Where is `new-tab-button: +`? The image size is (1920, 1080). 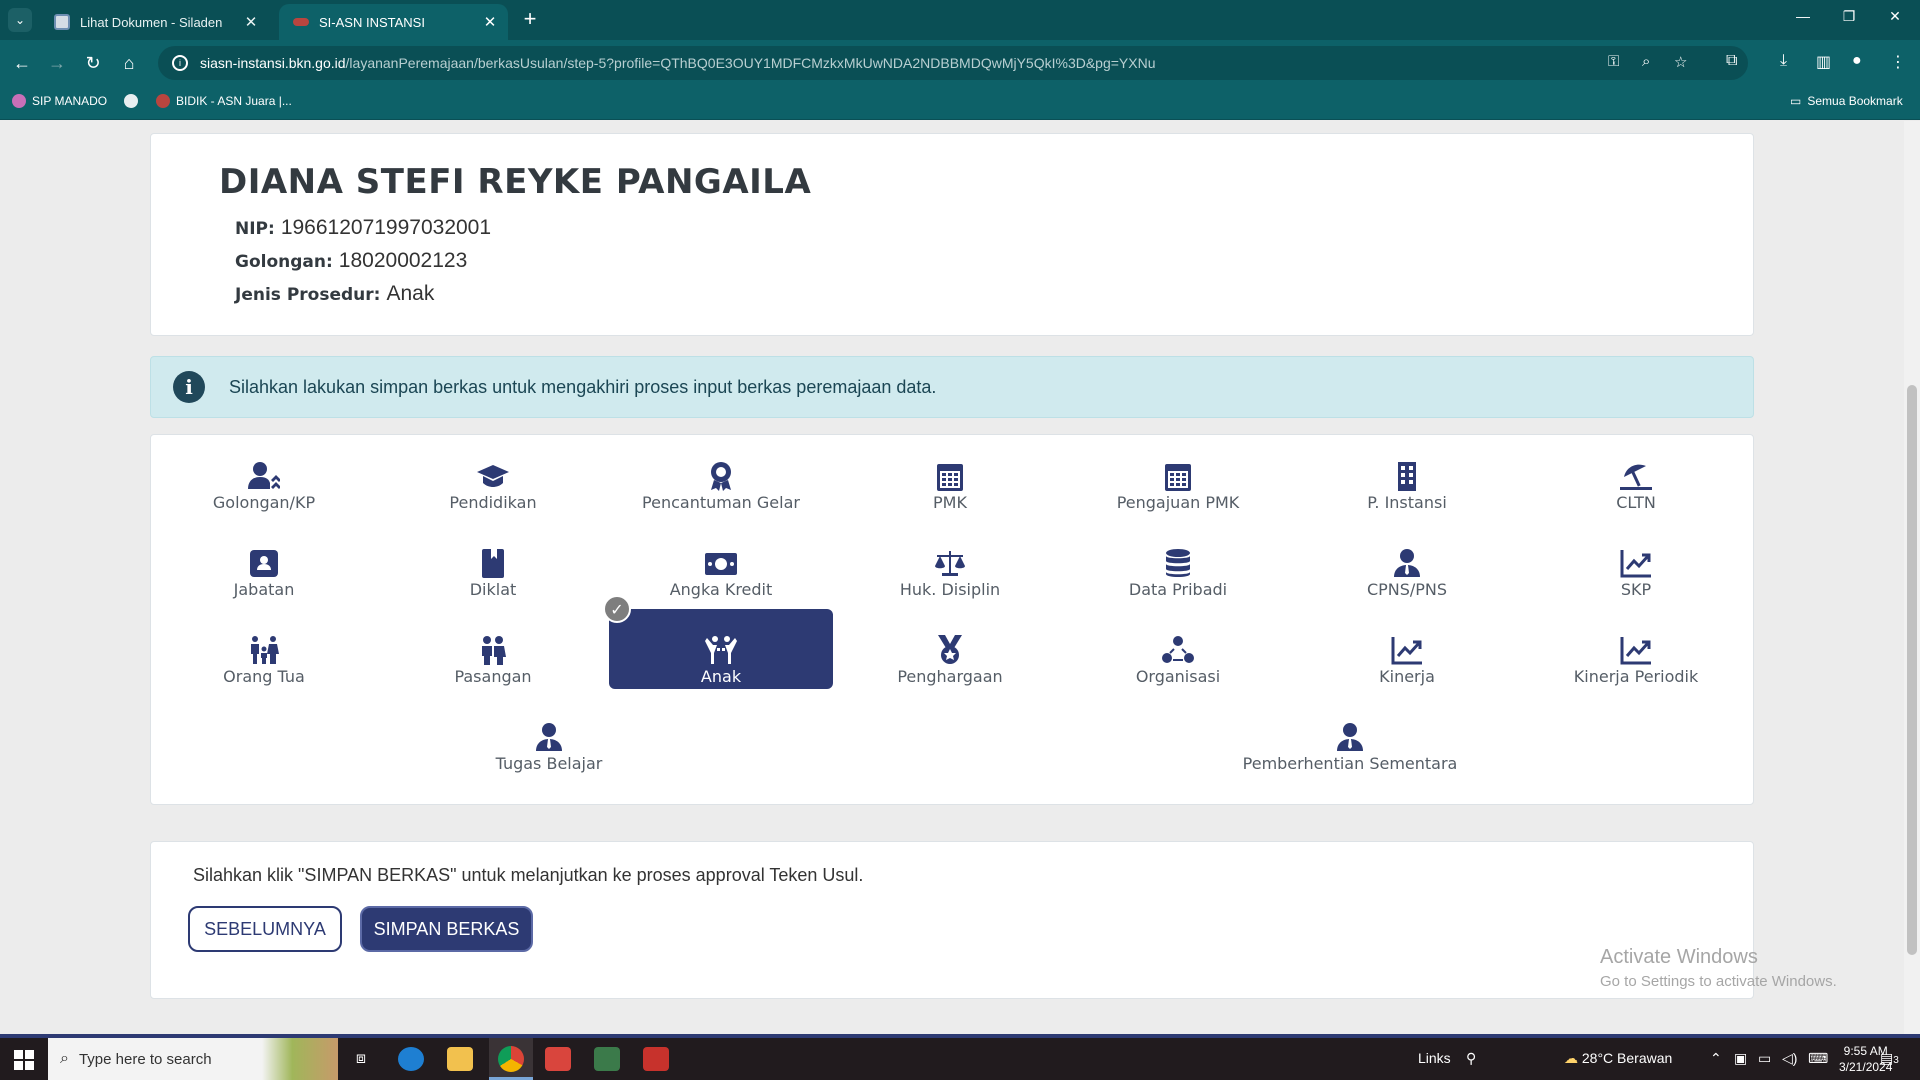
new-tab-button: + is located at coordinates (530, 20).